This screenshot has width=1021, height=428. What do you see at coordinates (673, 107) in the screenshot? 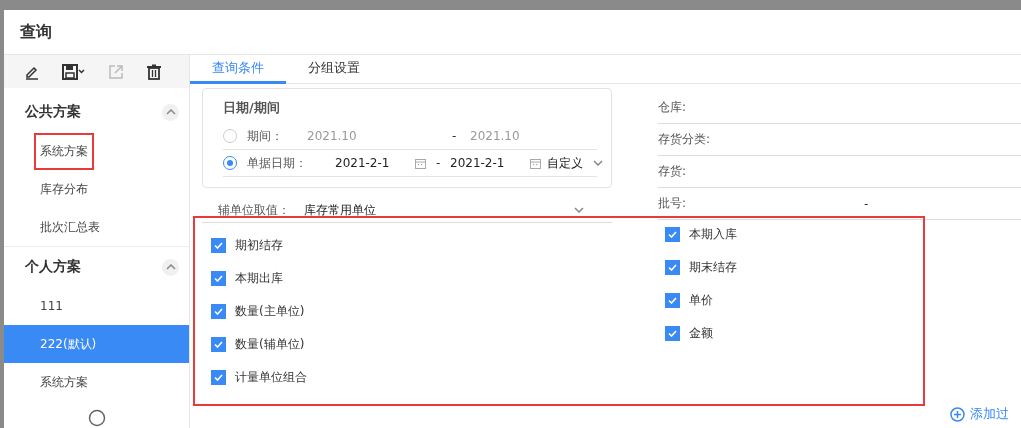
I see `field-label: 仓库:` at bounding box center [673, 107].